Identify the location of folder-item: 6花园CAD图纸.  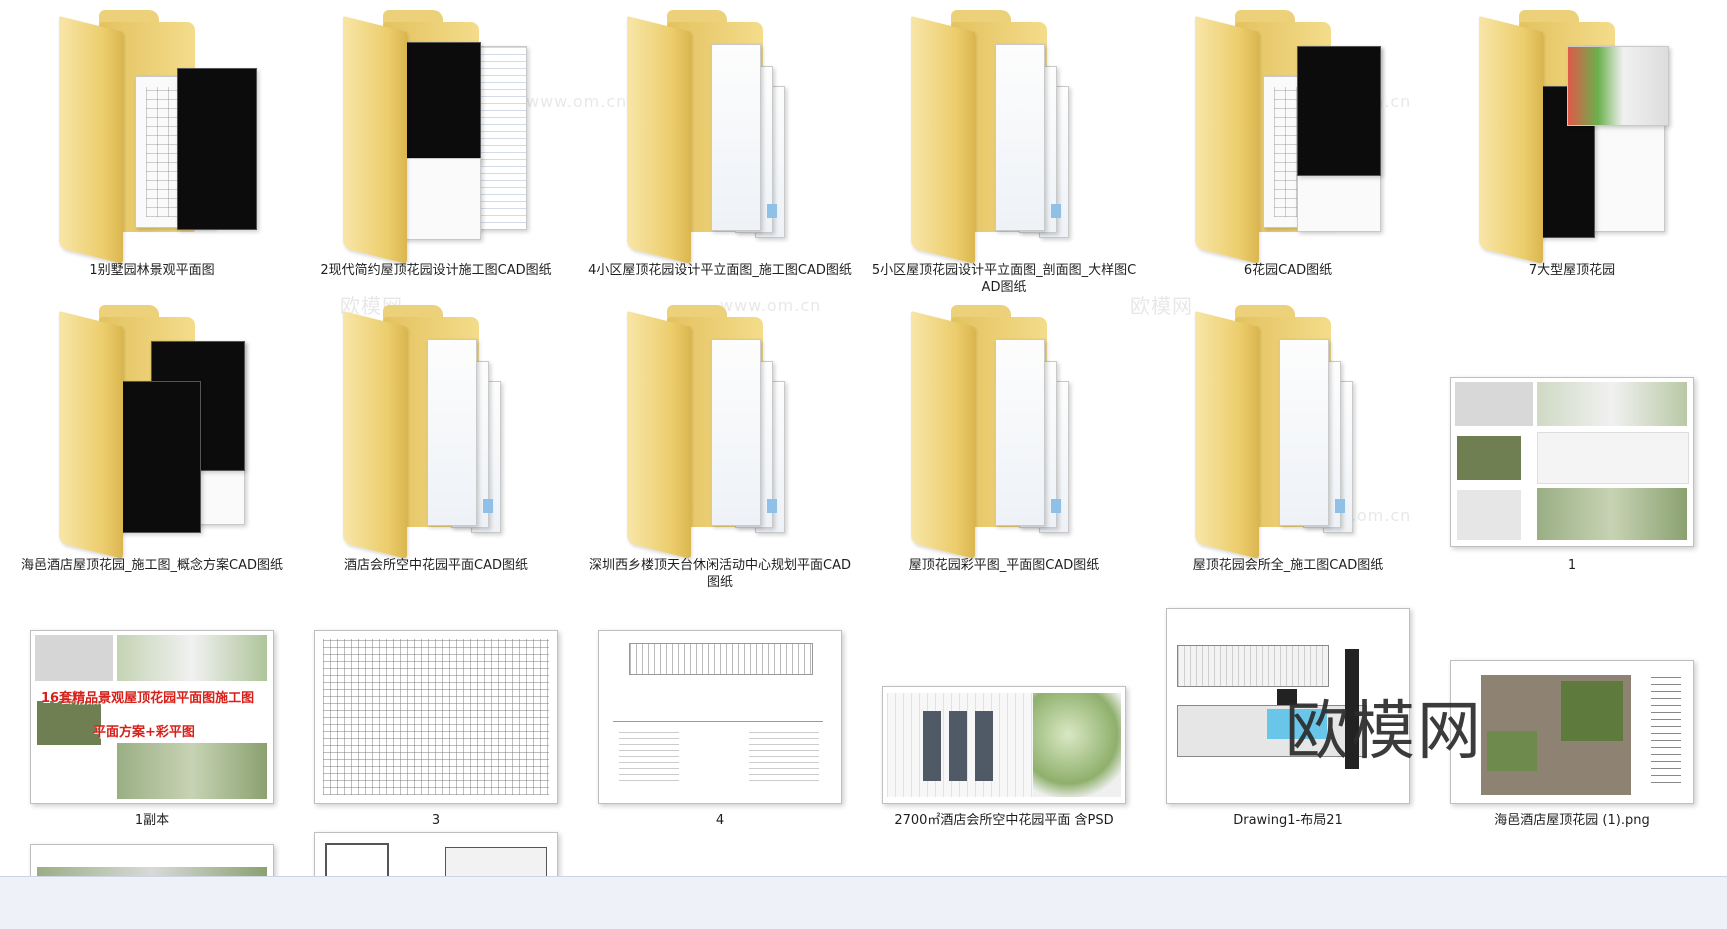
(1288, 142).